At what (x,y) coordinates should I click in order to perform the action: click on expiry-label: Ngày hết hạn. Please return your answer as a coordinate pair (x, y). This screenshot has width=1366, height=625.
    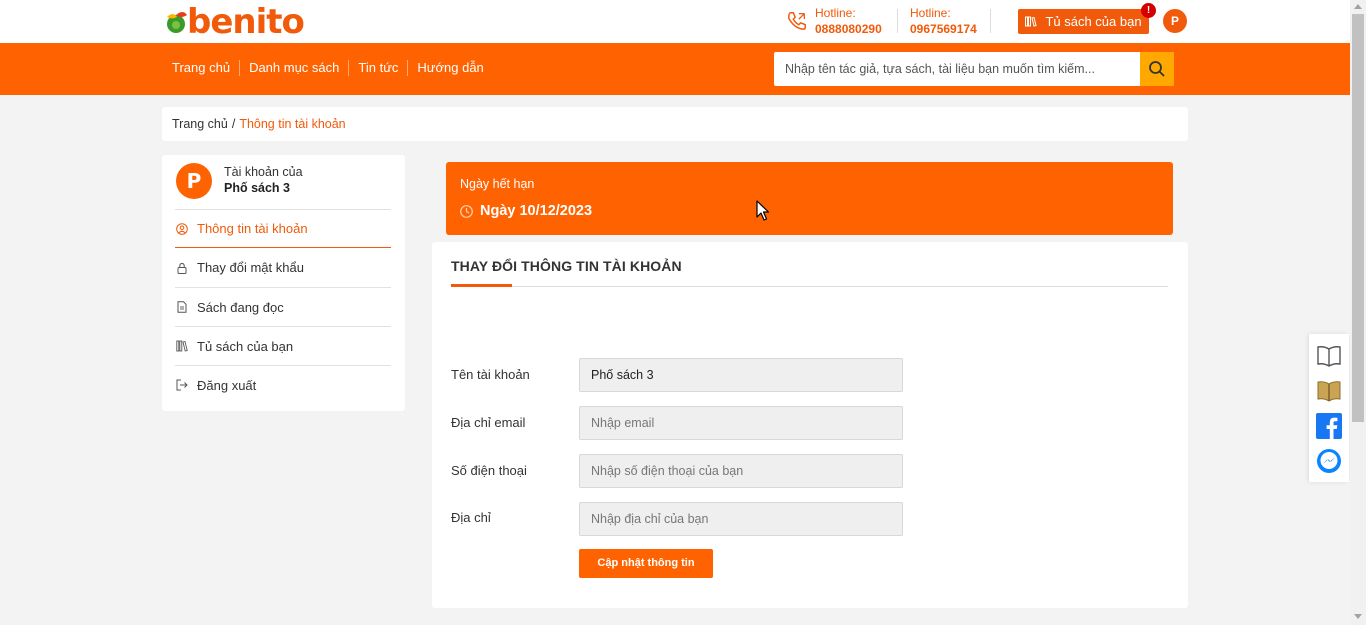
    Looking at the image, I should click on (497, 184).